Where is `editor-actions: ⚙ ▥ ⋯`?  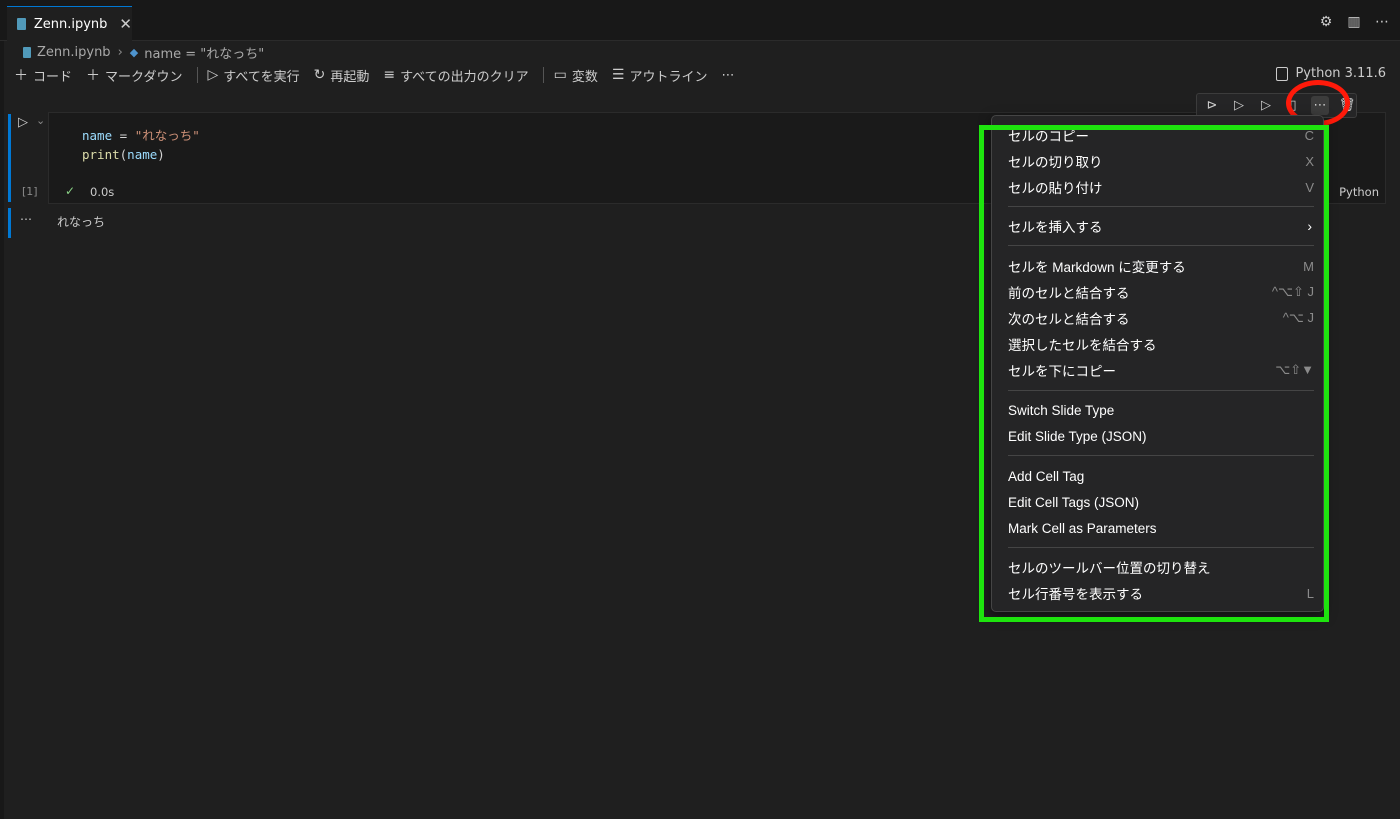 editor-actions: ⚙ ▥ ⋯ is located at coordinates (1354, 22).